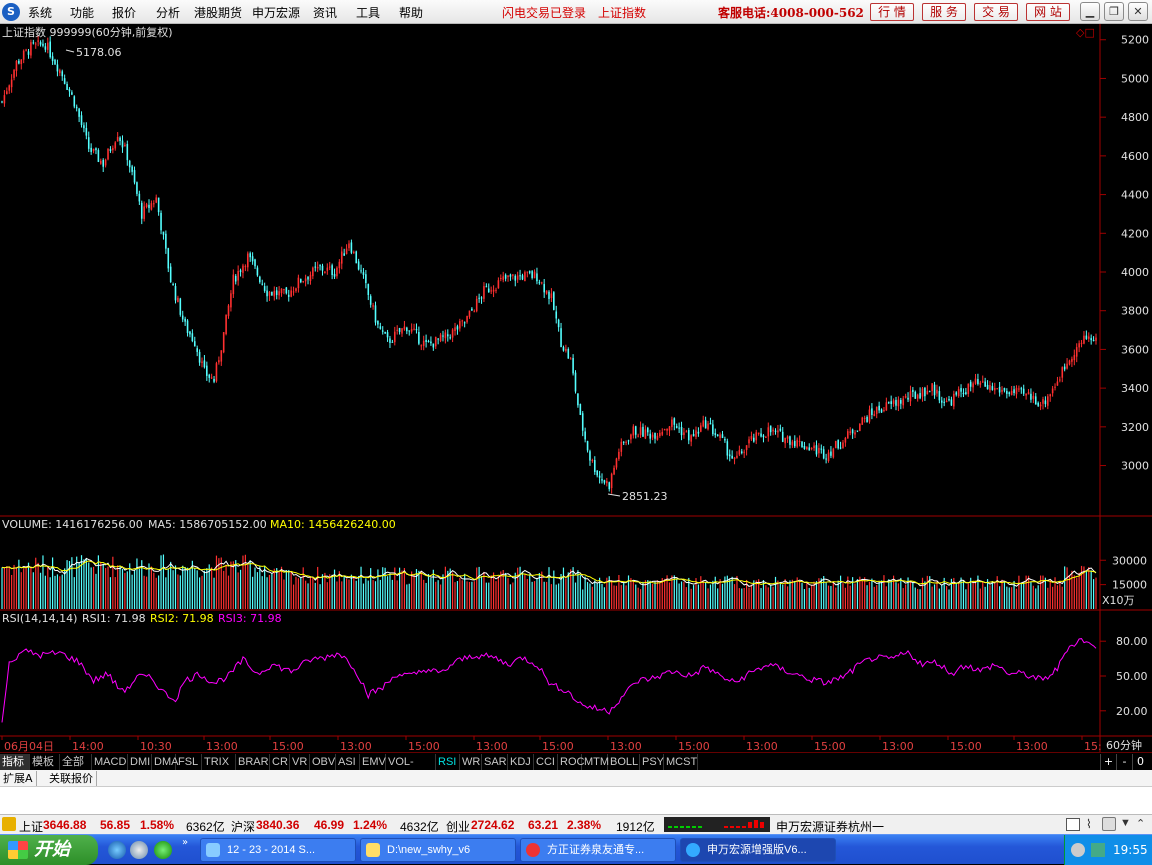 The image size is (1152, 865). Describe the element at coordinates (140, 762) in the screenshot. I see `indicator-tab-dmi: DMI` at that location.